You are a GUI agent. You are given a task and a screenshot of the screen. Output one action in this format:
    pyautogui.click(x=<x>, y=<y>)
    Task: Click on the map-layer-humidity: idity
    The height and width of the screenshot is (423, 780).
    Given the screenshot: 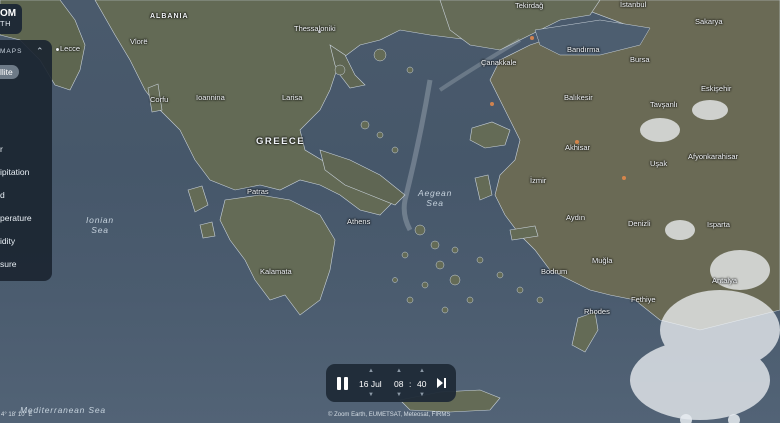 What is the action you would take?
    pyautogui.click(x=7, y=241)
    